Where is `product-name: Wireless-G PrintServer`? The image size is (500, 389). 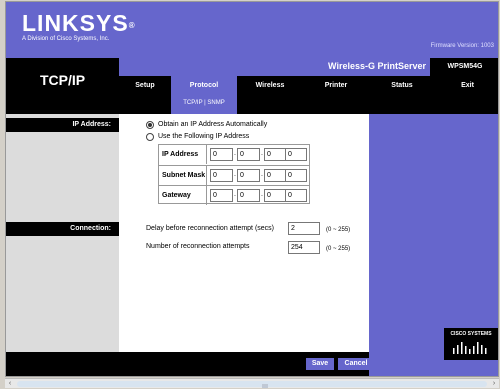
product-name: Wireless-G PrintServer is located at coordinates (377, 66).